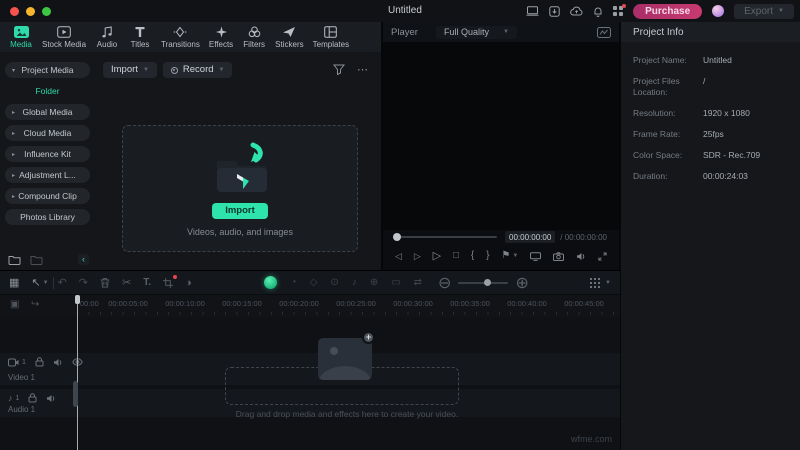 The width and height of the screenshot is (800, 450). Describe the element at coordinates (732, 155) in the screenshot. I see `info-value: SDR - Rec.709` at that location.